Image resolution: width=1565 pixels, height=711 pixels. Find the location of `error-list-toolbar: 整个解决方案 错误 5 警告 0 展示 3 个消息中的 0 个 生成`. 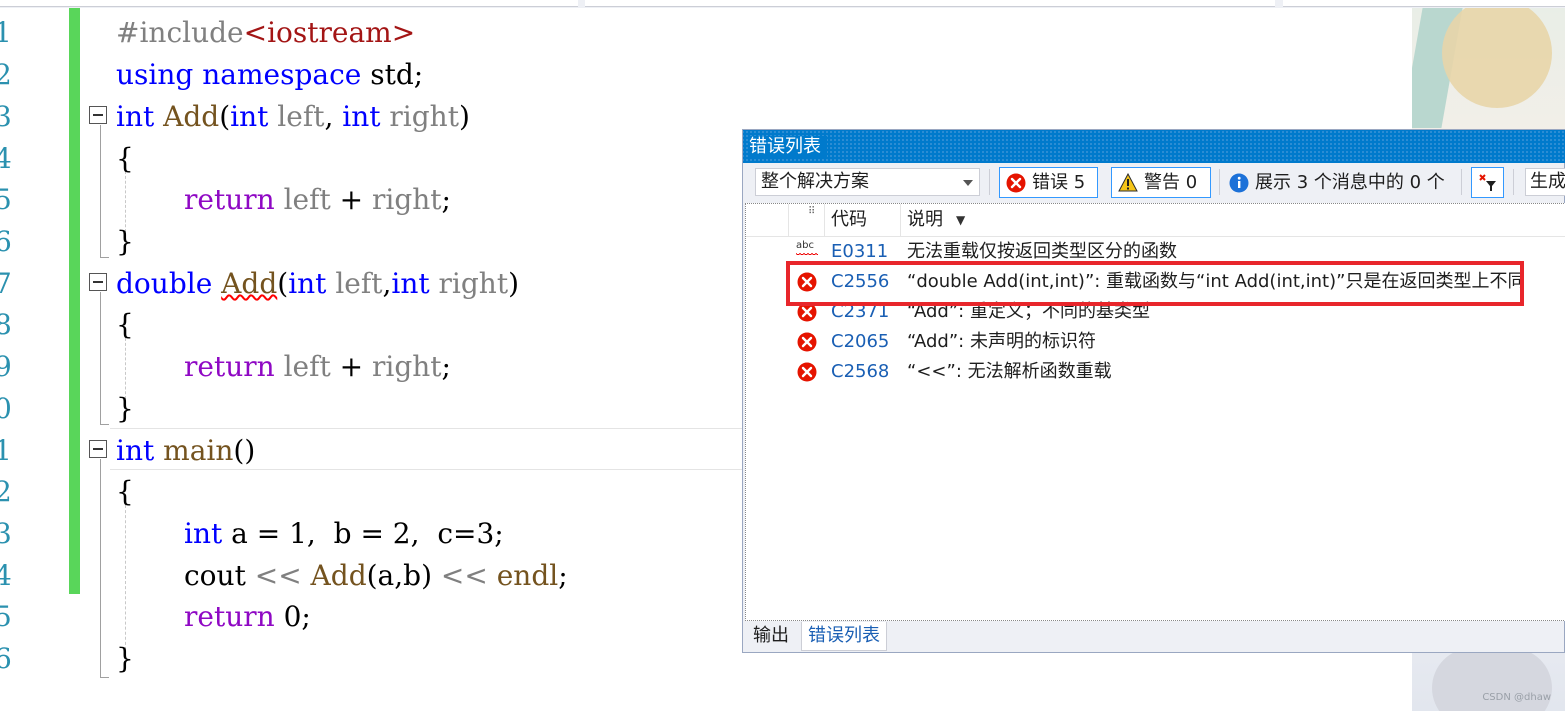

error-list-toolbar: 整个解决方案 错误 5 警告 0 展示 3 个消息中的 0 个 生成 is located at coordinates (1154, 183).